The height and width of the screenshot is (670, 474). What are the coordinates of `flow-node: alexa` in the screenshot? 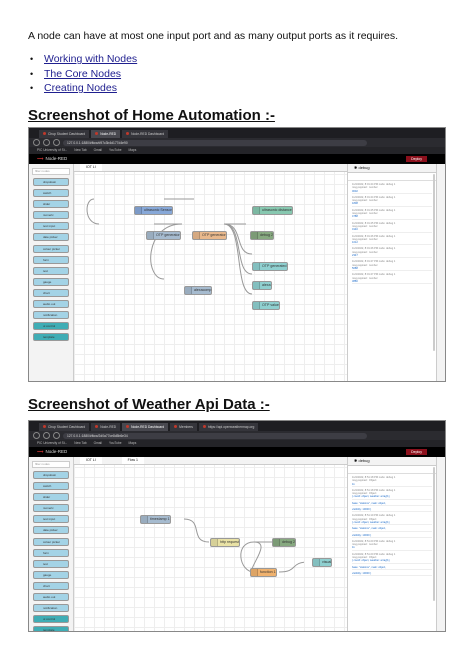 It's located at (262, 285).